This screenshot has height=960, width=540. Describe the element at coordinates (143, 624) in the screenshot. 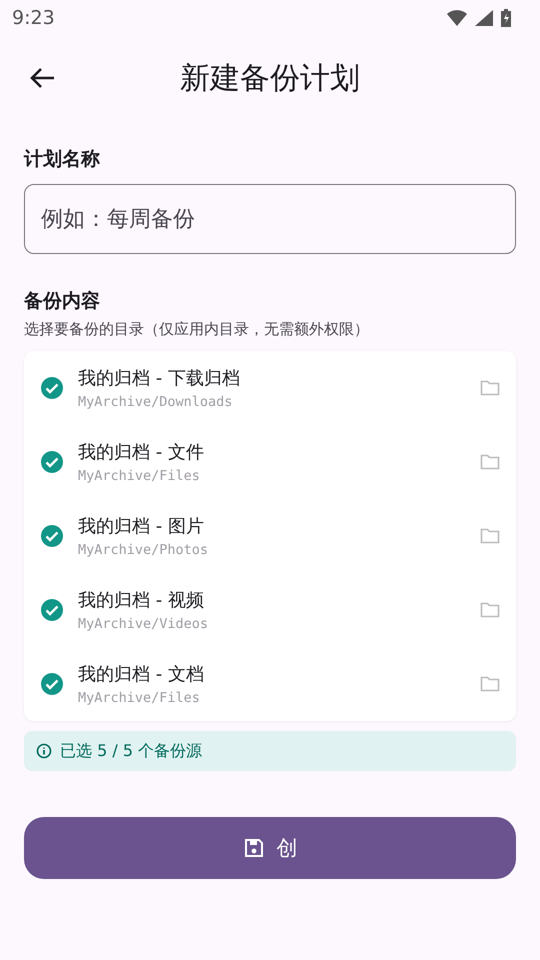

I see `source-path: MyArchive/Videos` at that location.